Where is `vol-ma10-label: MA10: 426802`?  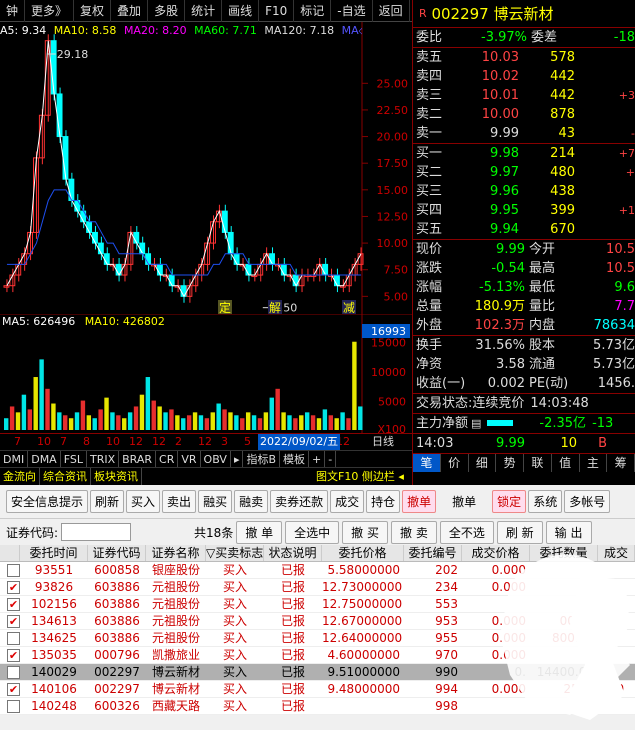 vol-ma10-label: MA10: 426802 is located at coordinates (124, 321).